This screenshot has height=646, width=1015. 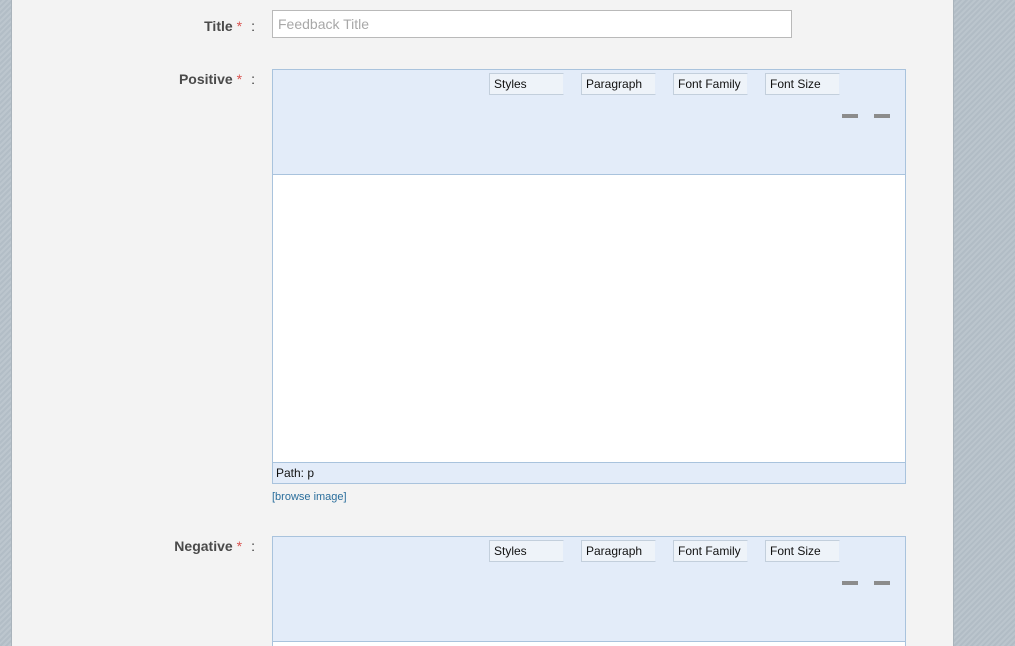 I want to click on title-input, so click(x=532, y=24).